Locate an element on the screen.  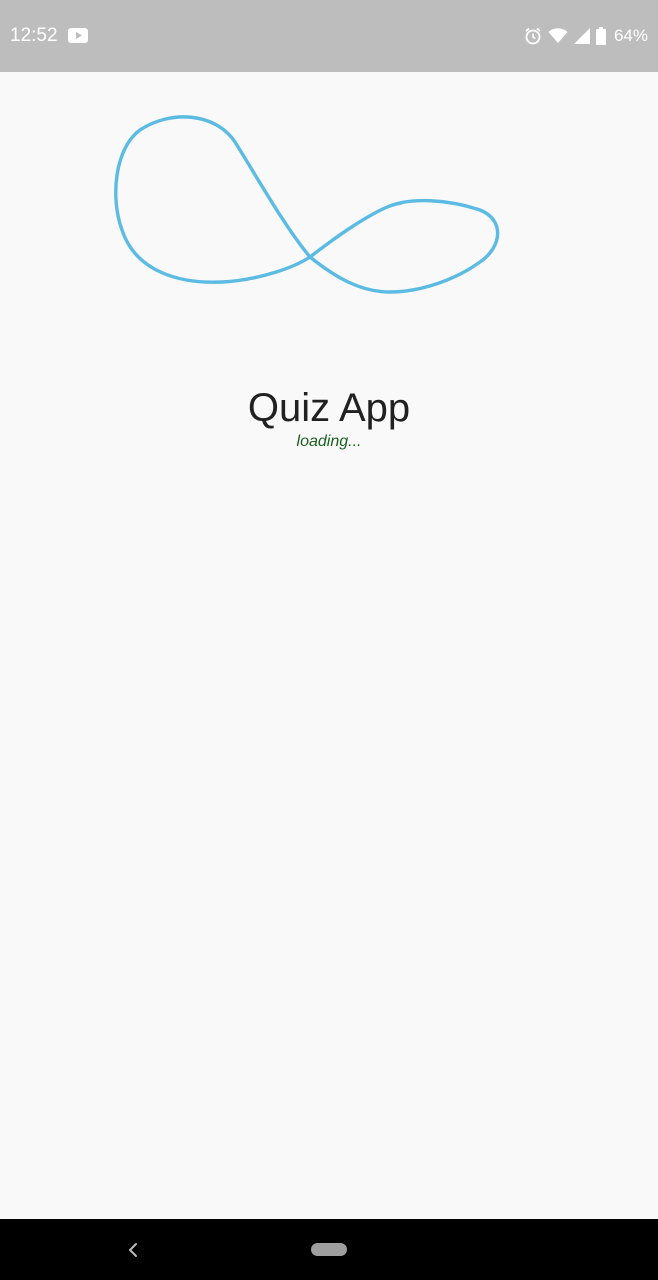
app-title: Quiz App is located at coordinates (329, 408).